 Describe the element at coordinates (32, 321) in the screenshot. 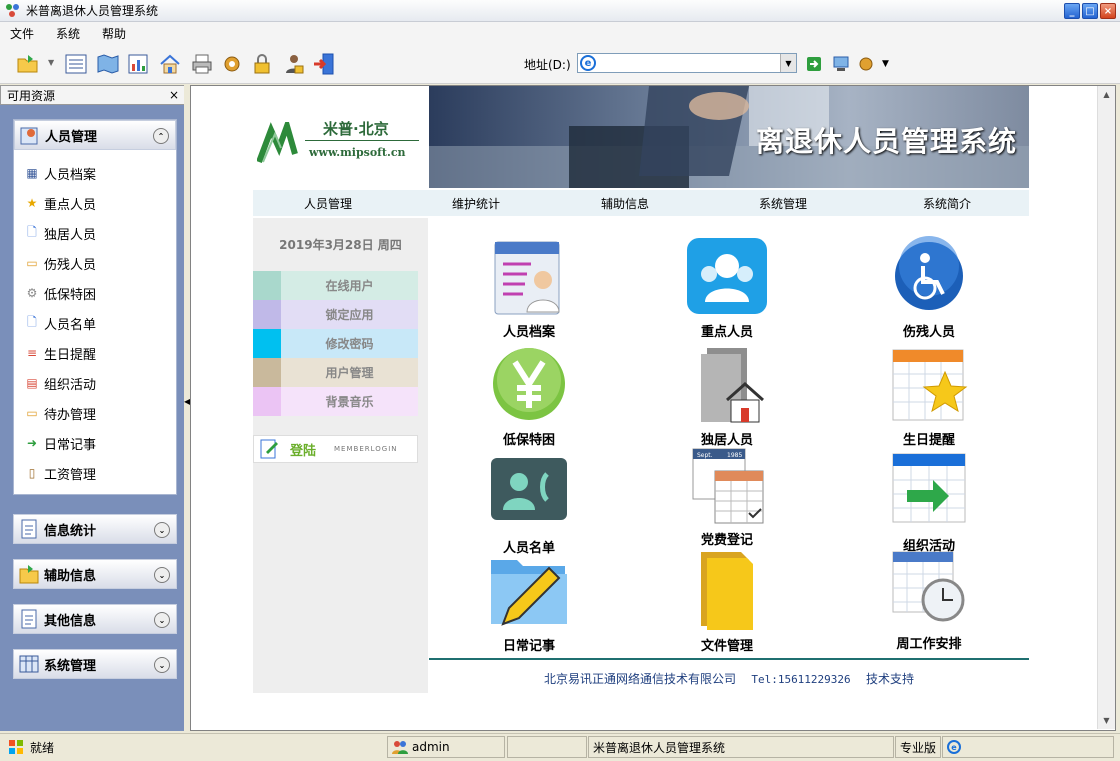

I see `document-icon: 🗋` at that location.